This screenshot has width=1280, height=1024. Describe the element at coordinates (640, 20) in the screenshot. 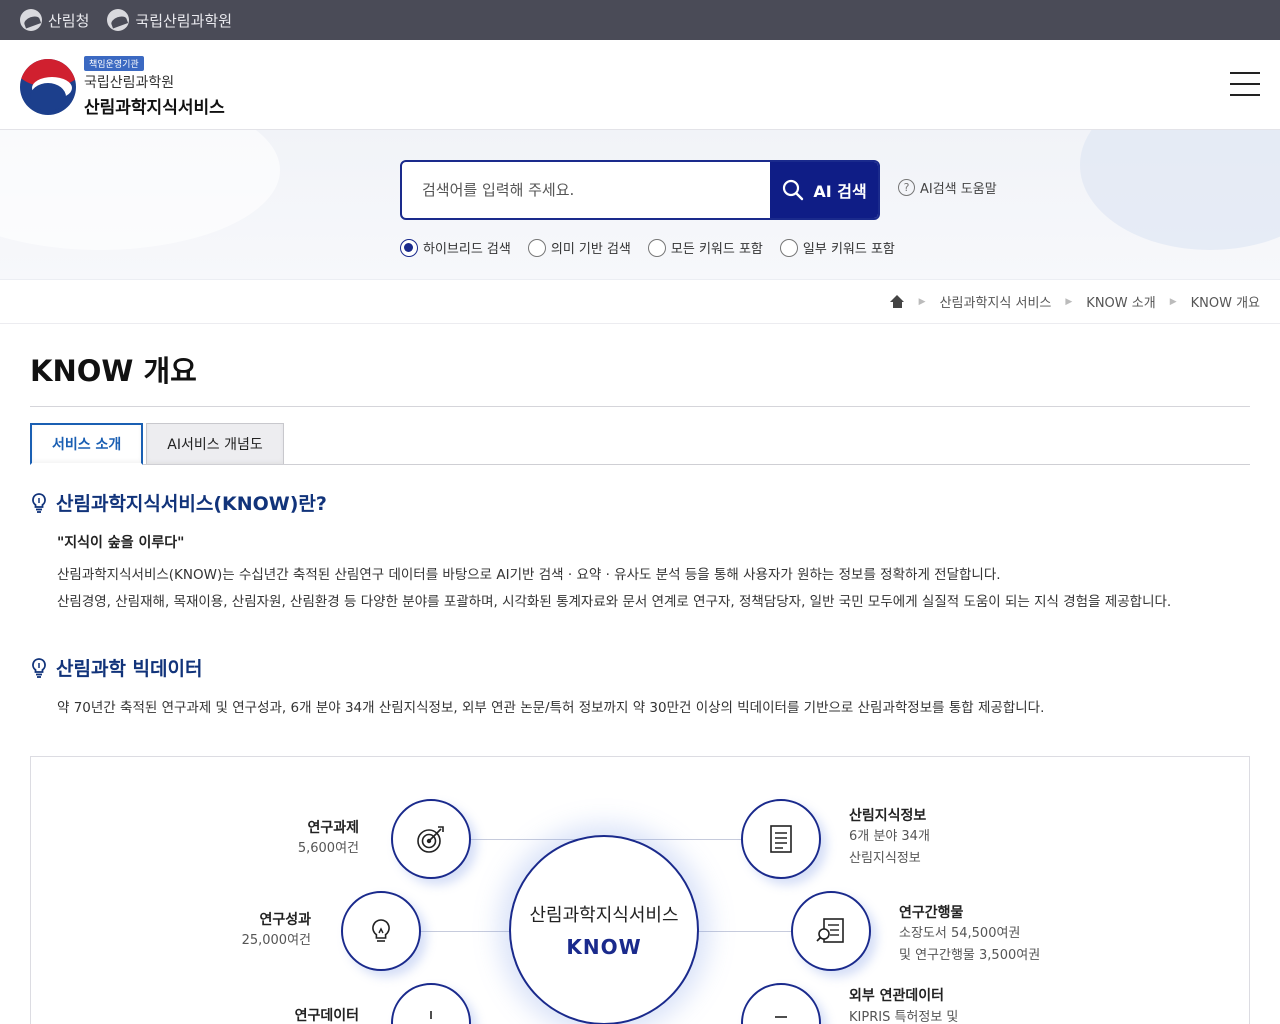

I see `top-utility-bar: 산림청 국립산림과학원` at that location.